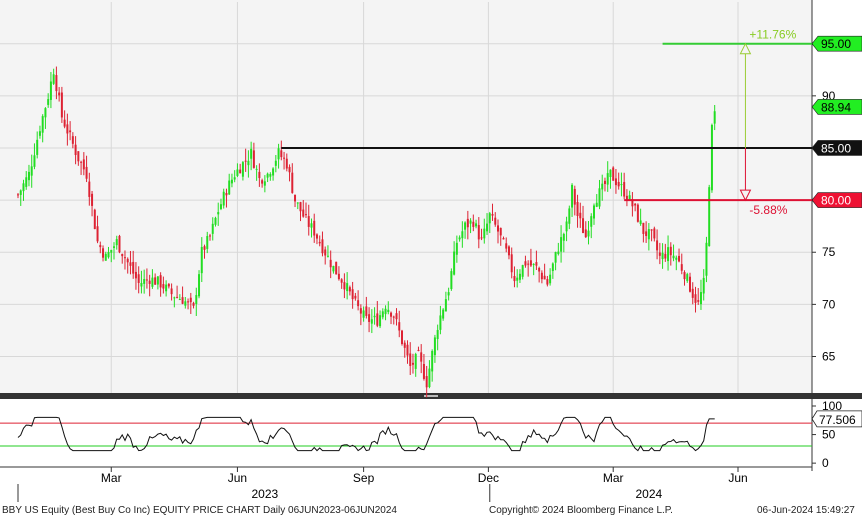 Image resolution: width=862 pixels, height=519 pixels. I want to click on level-80-label: 80.00, so click(836, 201).